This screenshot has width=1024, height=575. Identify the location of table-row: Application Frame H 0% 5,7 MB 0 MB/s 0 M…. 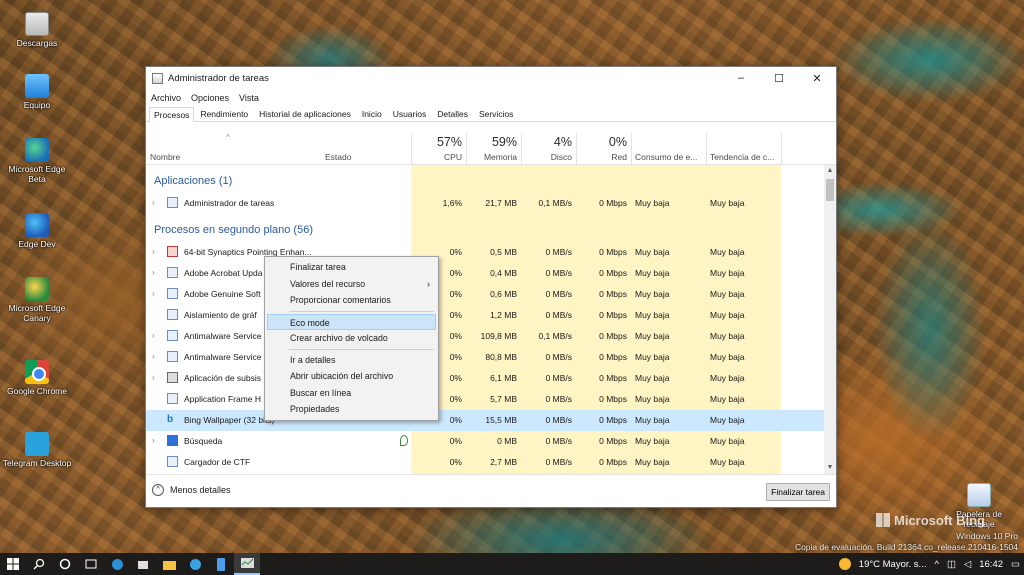
(486, 399).